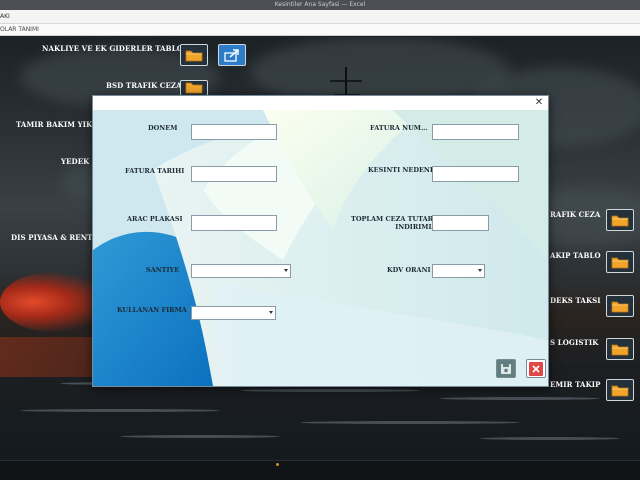 Image resolution: width=640 pixels, height=480 pixels. I want to click on kdv-orani-select, so click(458, 271).